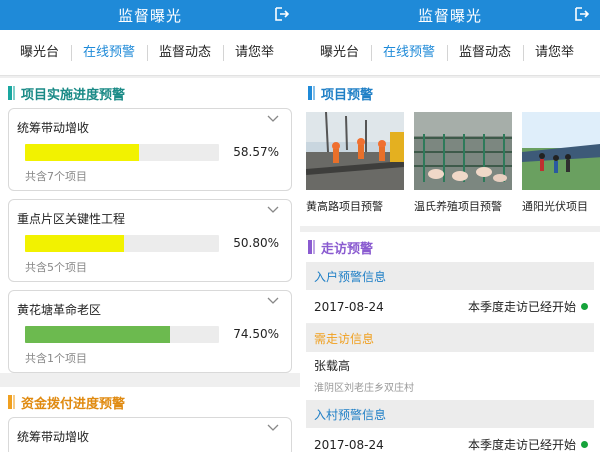 Image resolution: width=600 pixels, height=452 pixels. Describe the element at coordinates (355, 151) in the screenshot. I see `road-construction-photo` at that location.